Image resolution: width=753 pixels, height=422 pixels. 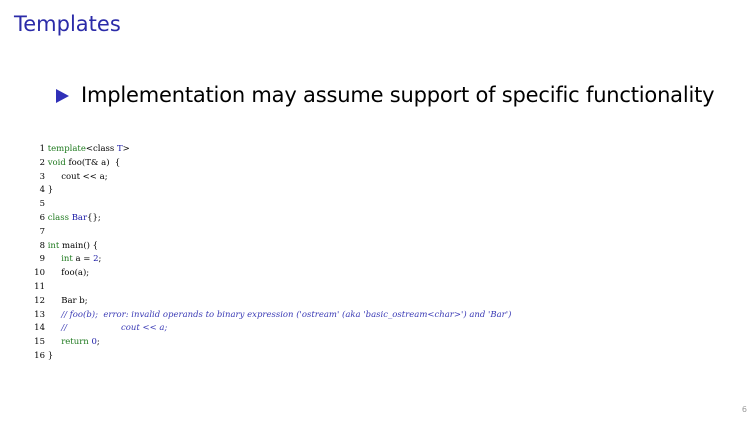 I want to click on code-line: 9 int a = 2;, so click(x=270, y=260).